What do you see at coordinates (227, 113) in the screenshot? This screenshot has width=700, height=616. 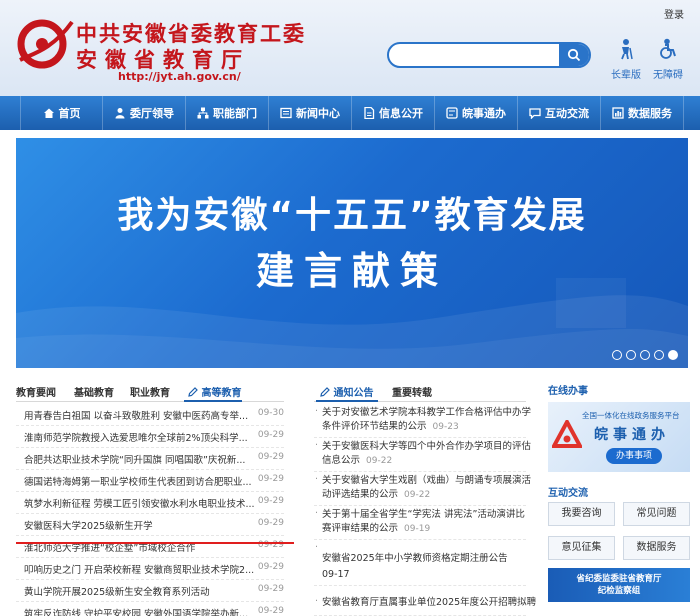 I see `nav-item-departments: 职能部门` at bounding box center [227, 113].